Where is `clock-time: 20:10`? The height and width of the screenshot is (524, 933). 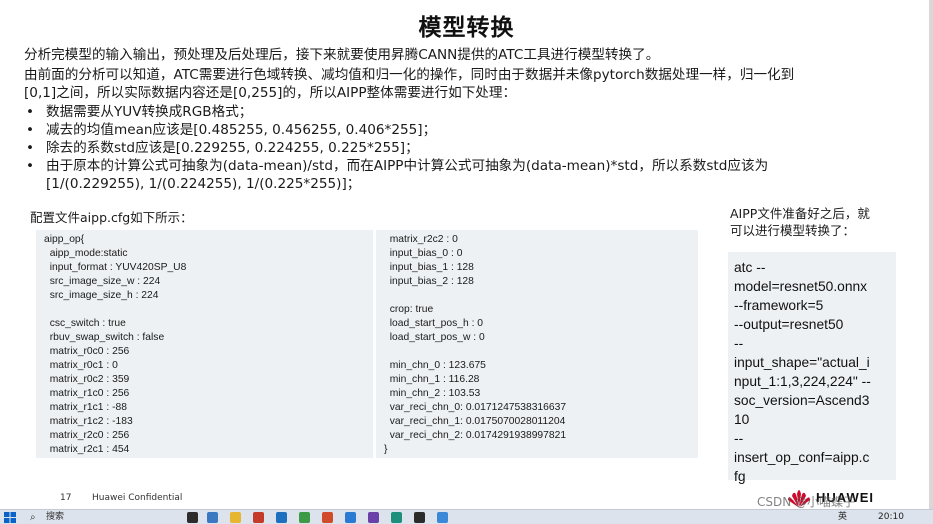
clock-time: 20:10 is located at coordinates (891, 517).